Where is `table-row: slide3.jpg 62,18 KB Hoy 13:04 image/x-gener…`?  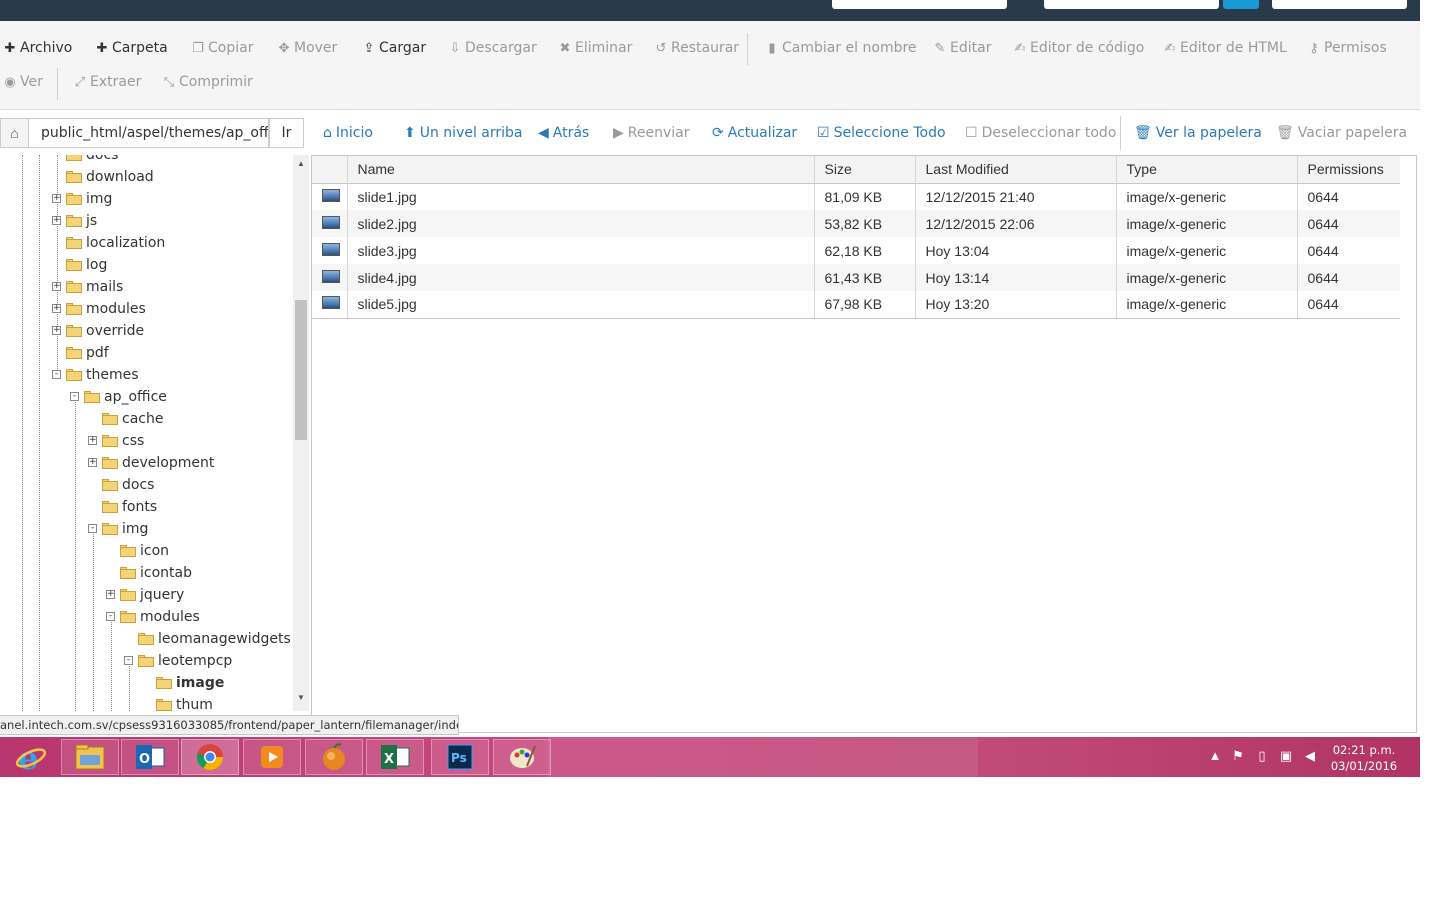 table-row: slide3.jpg 62,18 KB Hoy 13:04 image/x-gener… is located at coordinates (856, 250).